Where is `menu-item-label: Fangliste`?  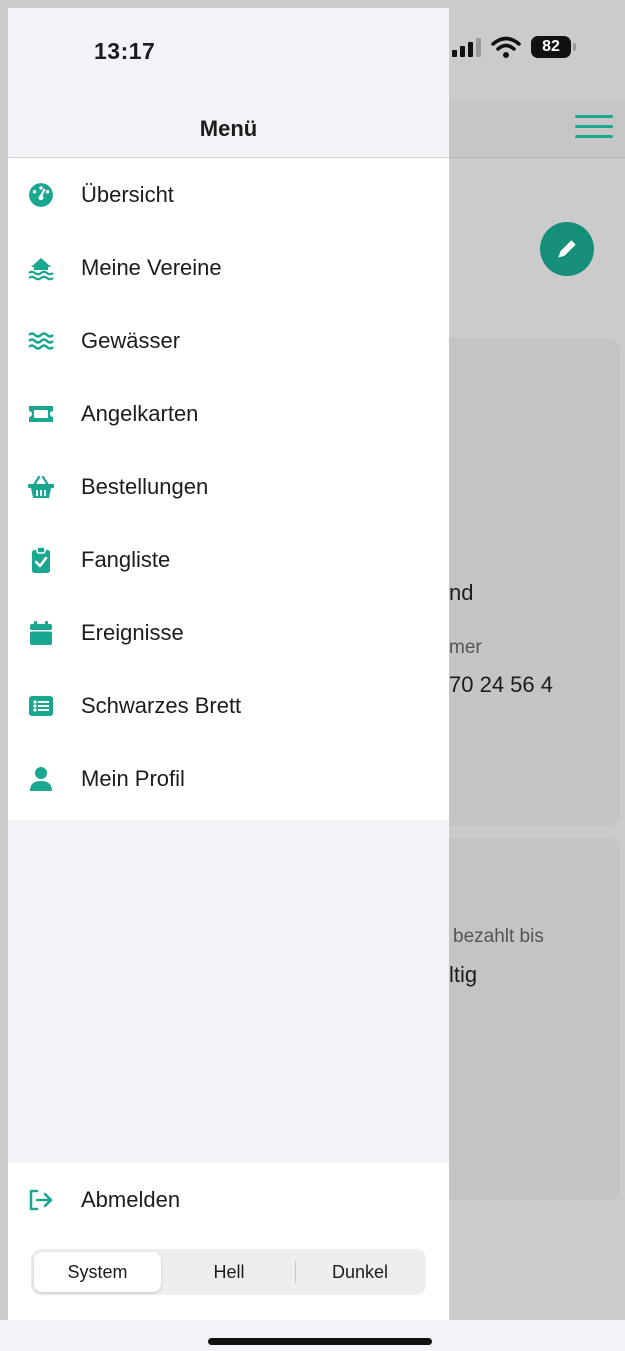
menu-item-label: Fangliste is located at coordinates (126, 559).